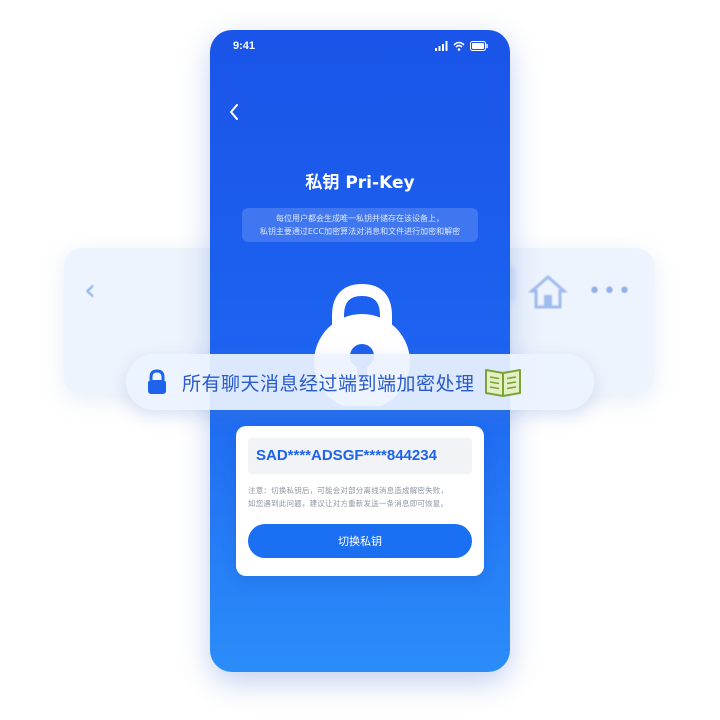 This screenshot has width=720, height=720. I want to click on background-back-icon: ‹, so click(90, 290).